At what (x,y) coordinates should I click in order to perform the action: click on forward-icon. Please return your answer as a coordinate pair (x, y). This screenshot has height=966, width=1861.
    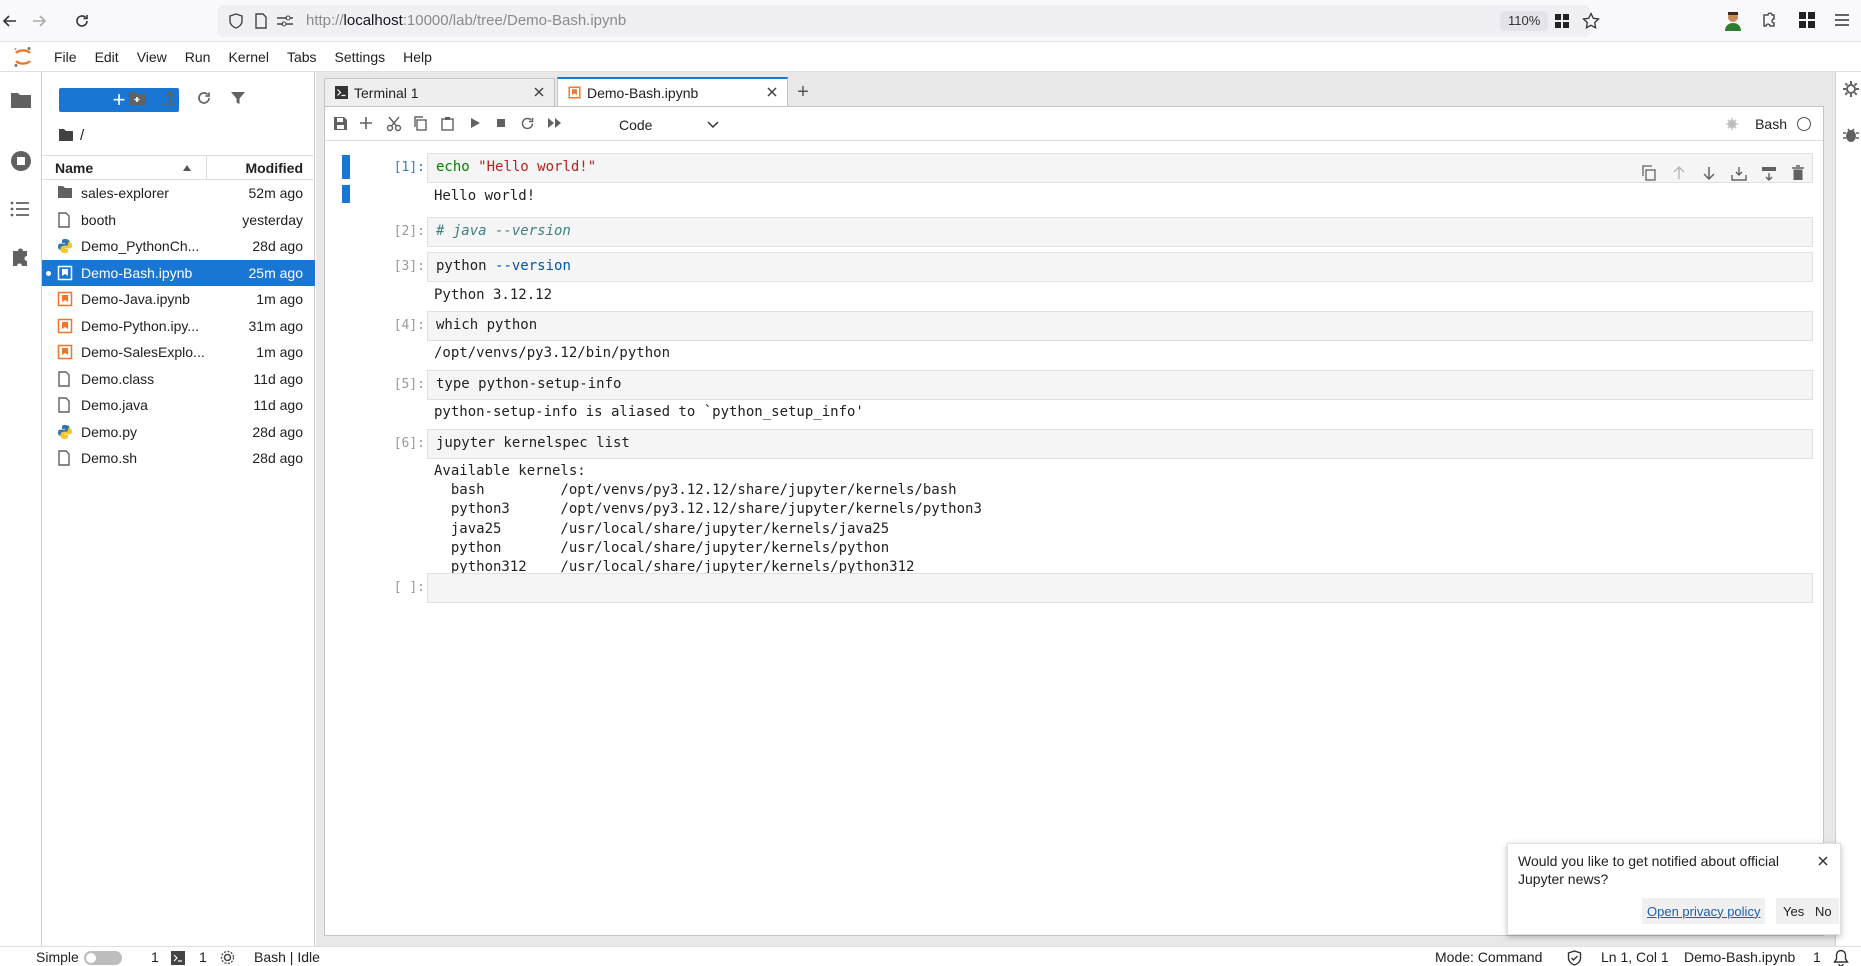
    Looking at the image, I should click on (39, 21).